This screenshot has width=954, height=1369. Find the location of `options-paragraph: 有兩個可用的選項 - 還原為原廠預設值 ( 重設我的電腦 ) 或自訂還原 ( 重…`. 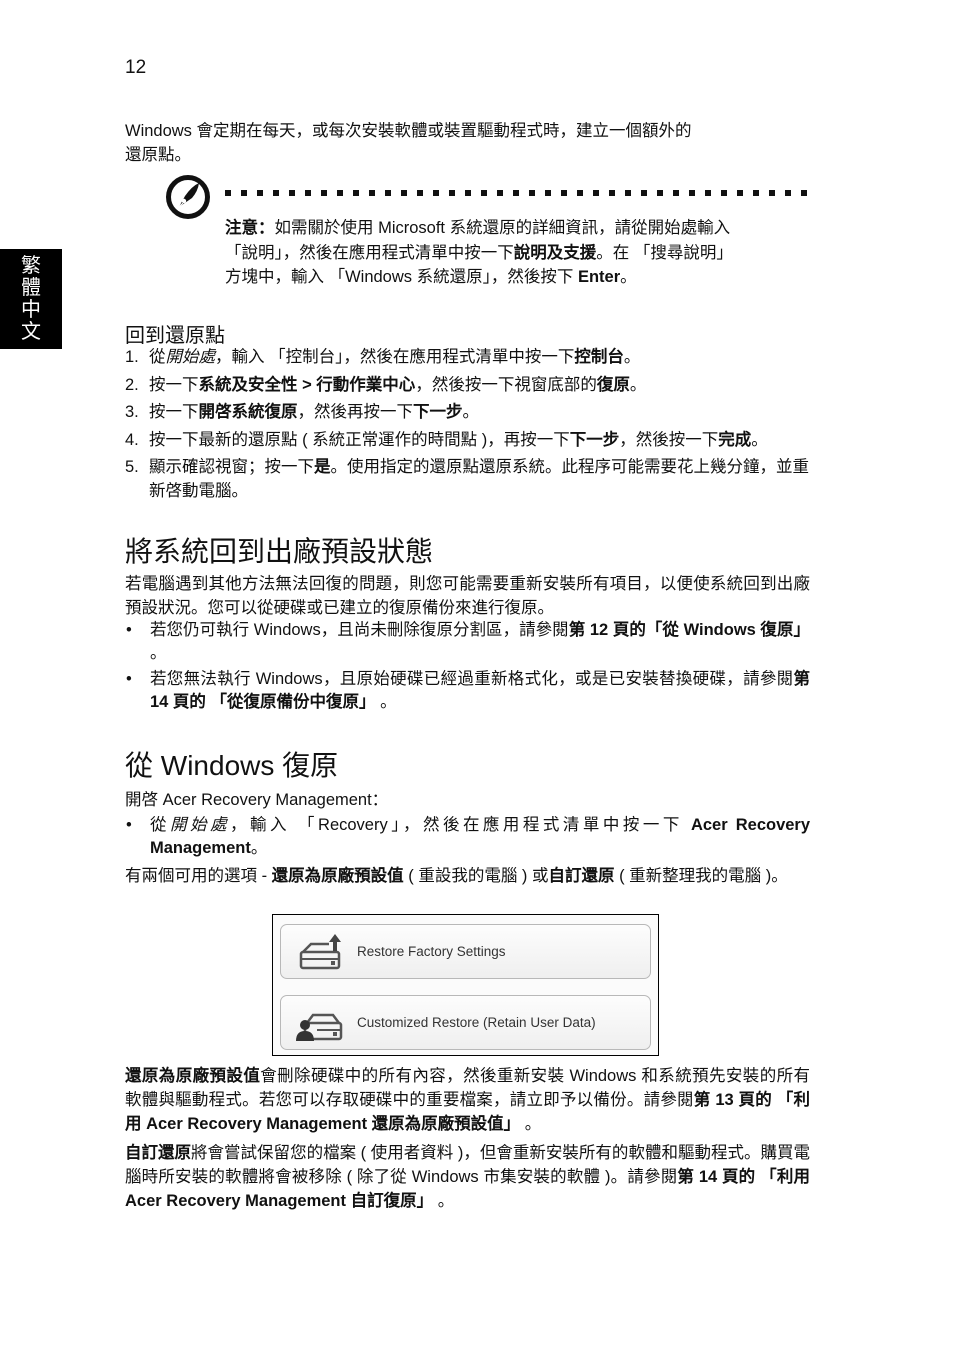

options-paragraph: 有兩個可用的選項 - 還原為原廠預設值 ( 重設我的電腦 ) 或自訂還原 ( 重… is located at coordinates (467, 876).